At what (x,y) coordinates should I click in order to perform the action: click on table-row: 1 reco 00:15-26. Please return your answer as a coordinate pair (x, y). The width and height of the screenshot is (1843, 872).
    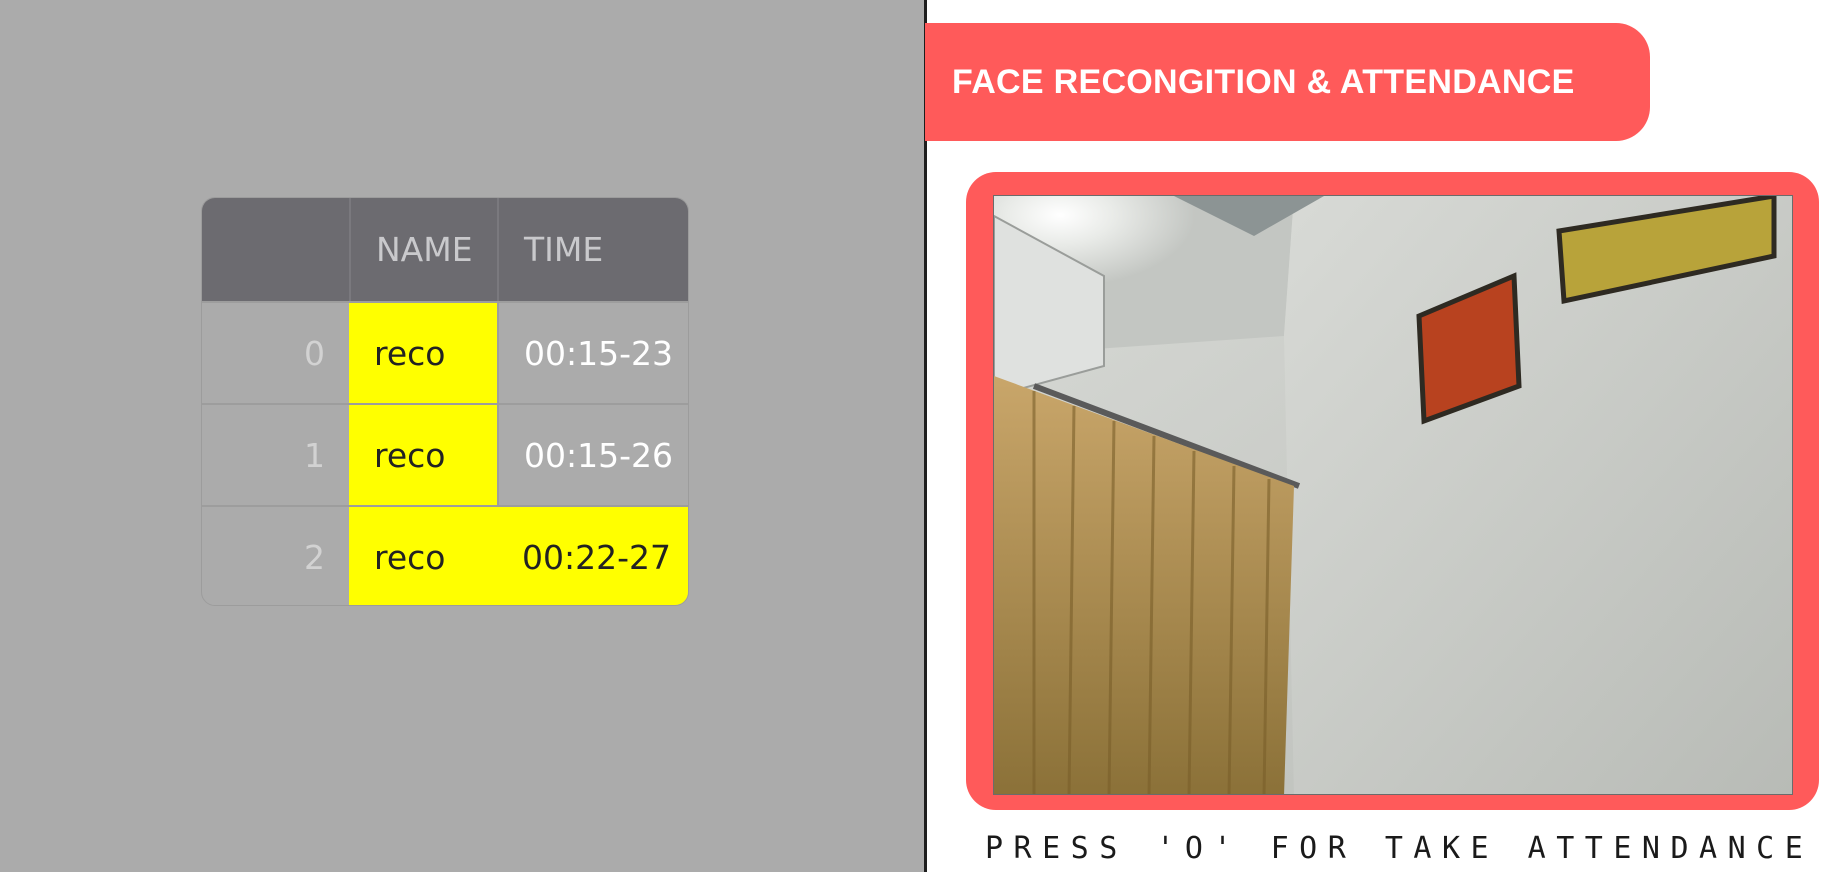
    Looking at the image, I should click on (445, 454).